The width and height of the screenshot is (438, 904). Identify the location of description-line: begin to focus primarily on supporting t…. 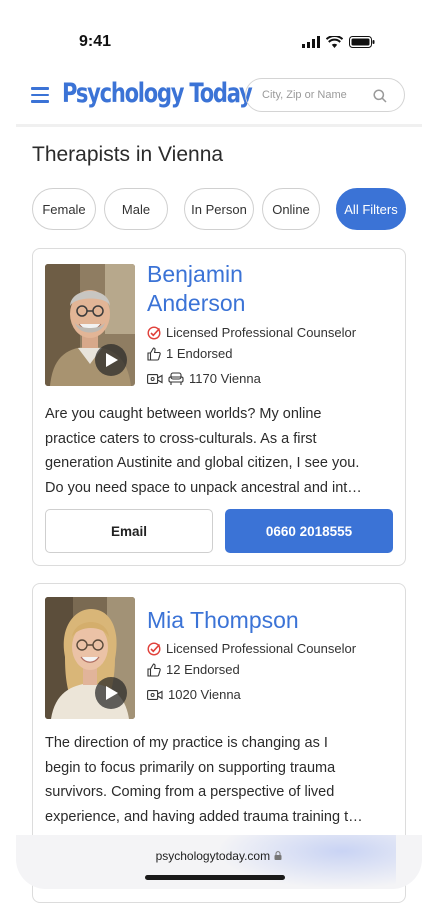
(190, 767).